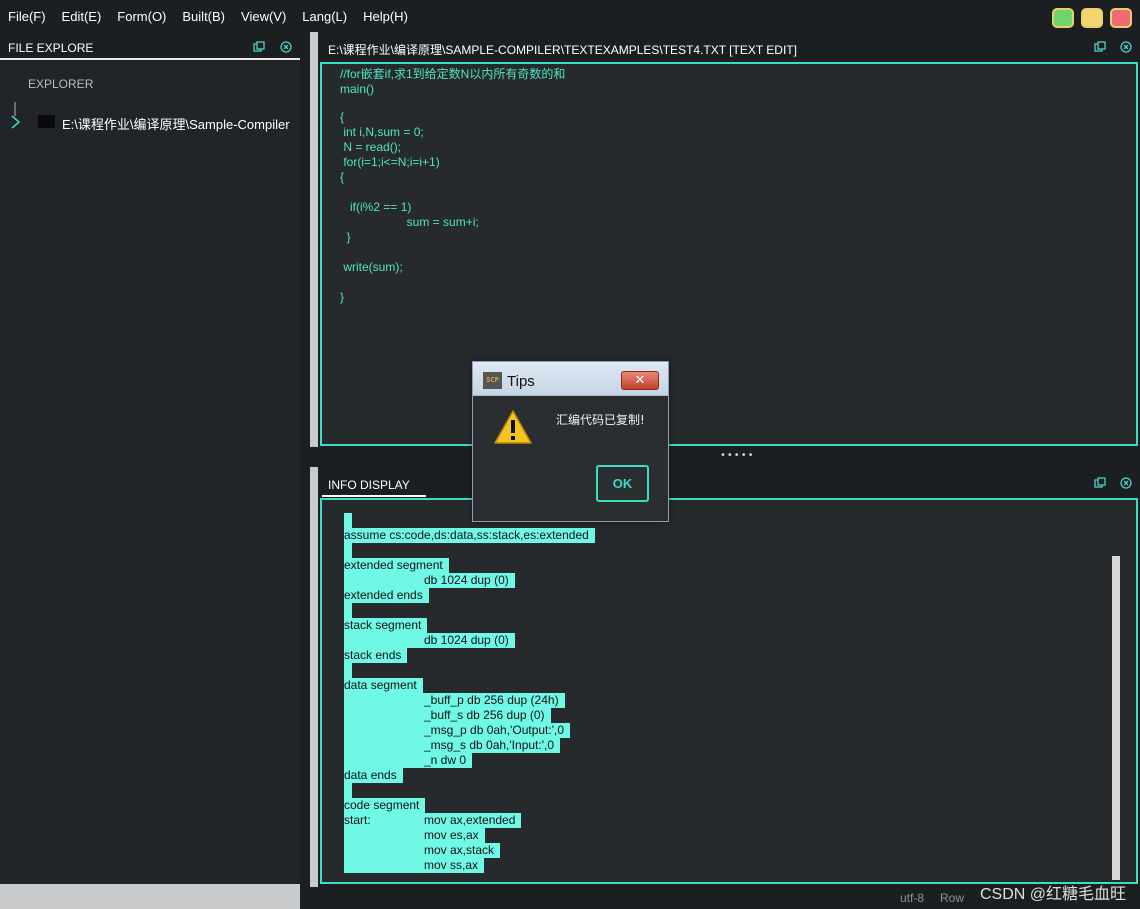 This screenshot has width=1140, height=909. I want to click on vertical-scrollbar, so click(1116, 694).